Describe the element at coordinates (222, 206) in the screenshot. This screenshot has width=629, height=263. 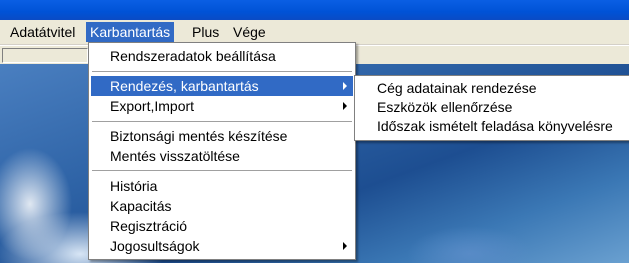
I see `menu-item-kapacitas: Kapacitás` at that location.